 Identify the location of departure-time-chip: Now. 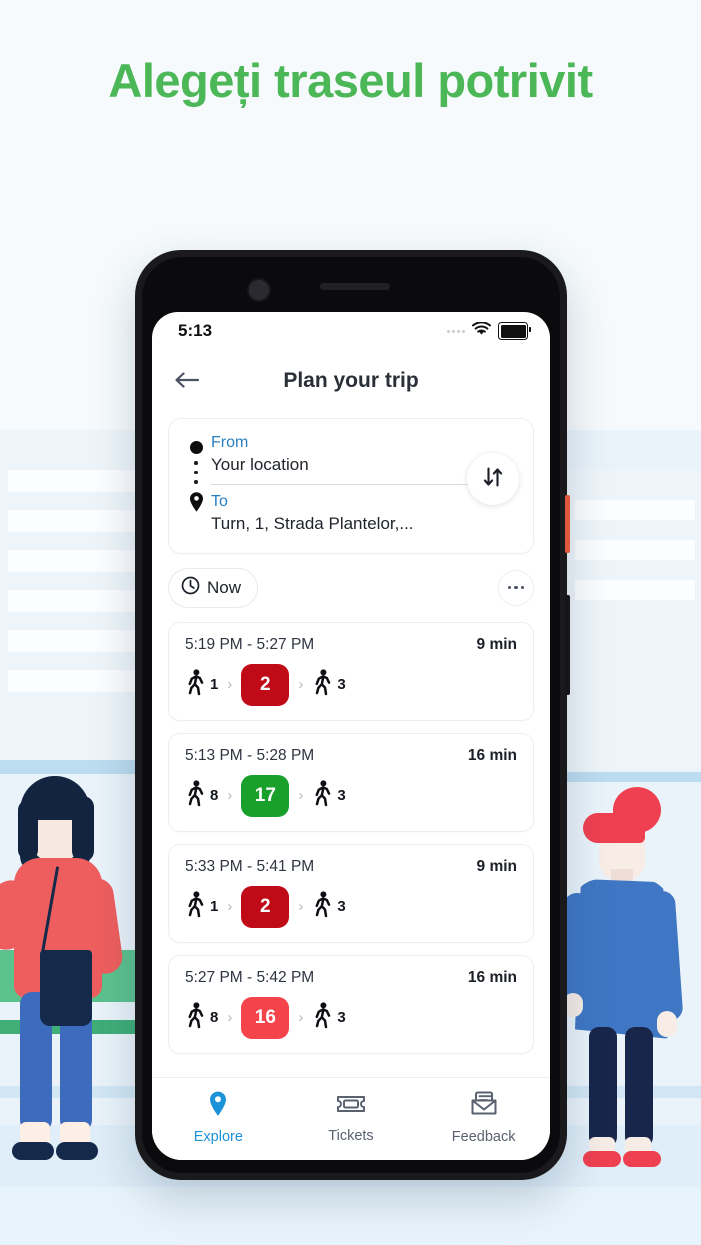
(213, 587).